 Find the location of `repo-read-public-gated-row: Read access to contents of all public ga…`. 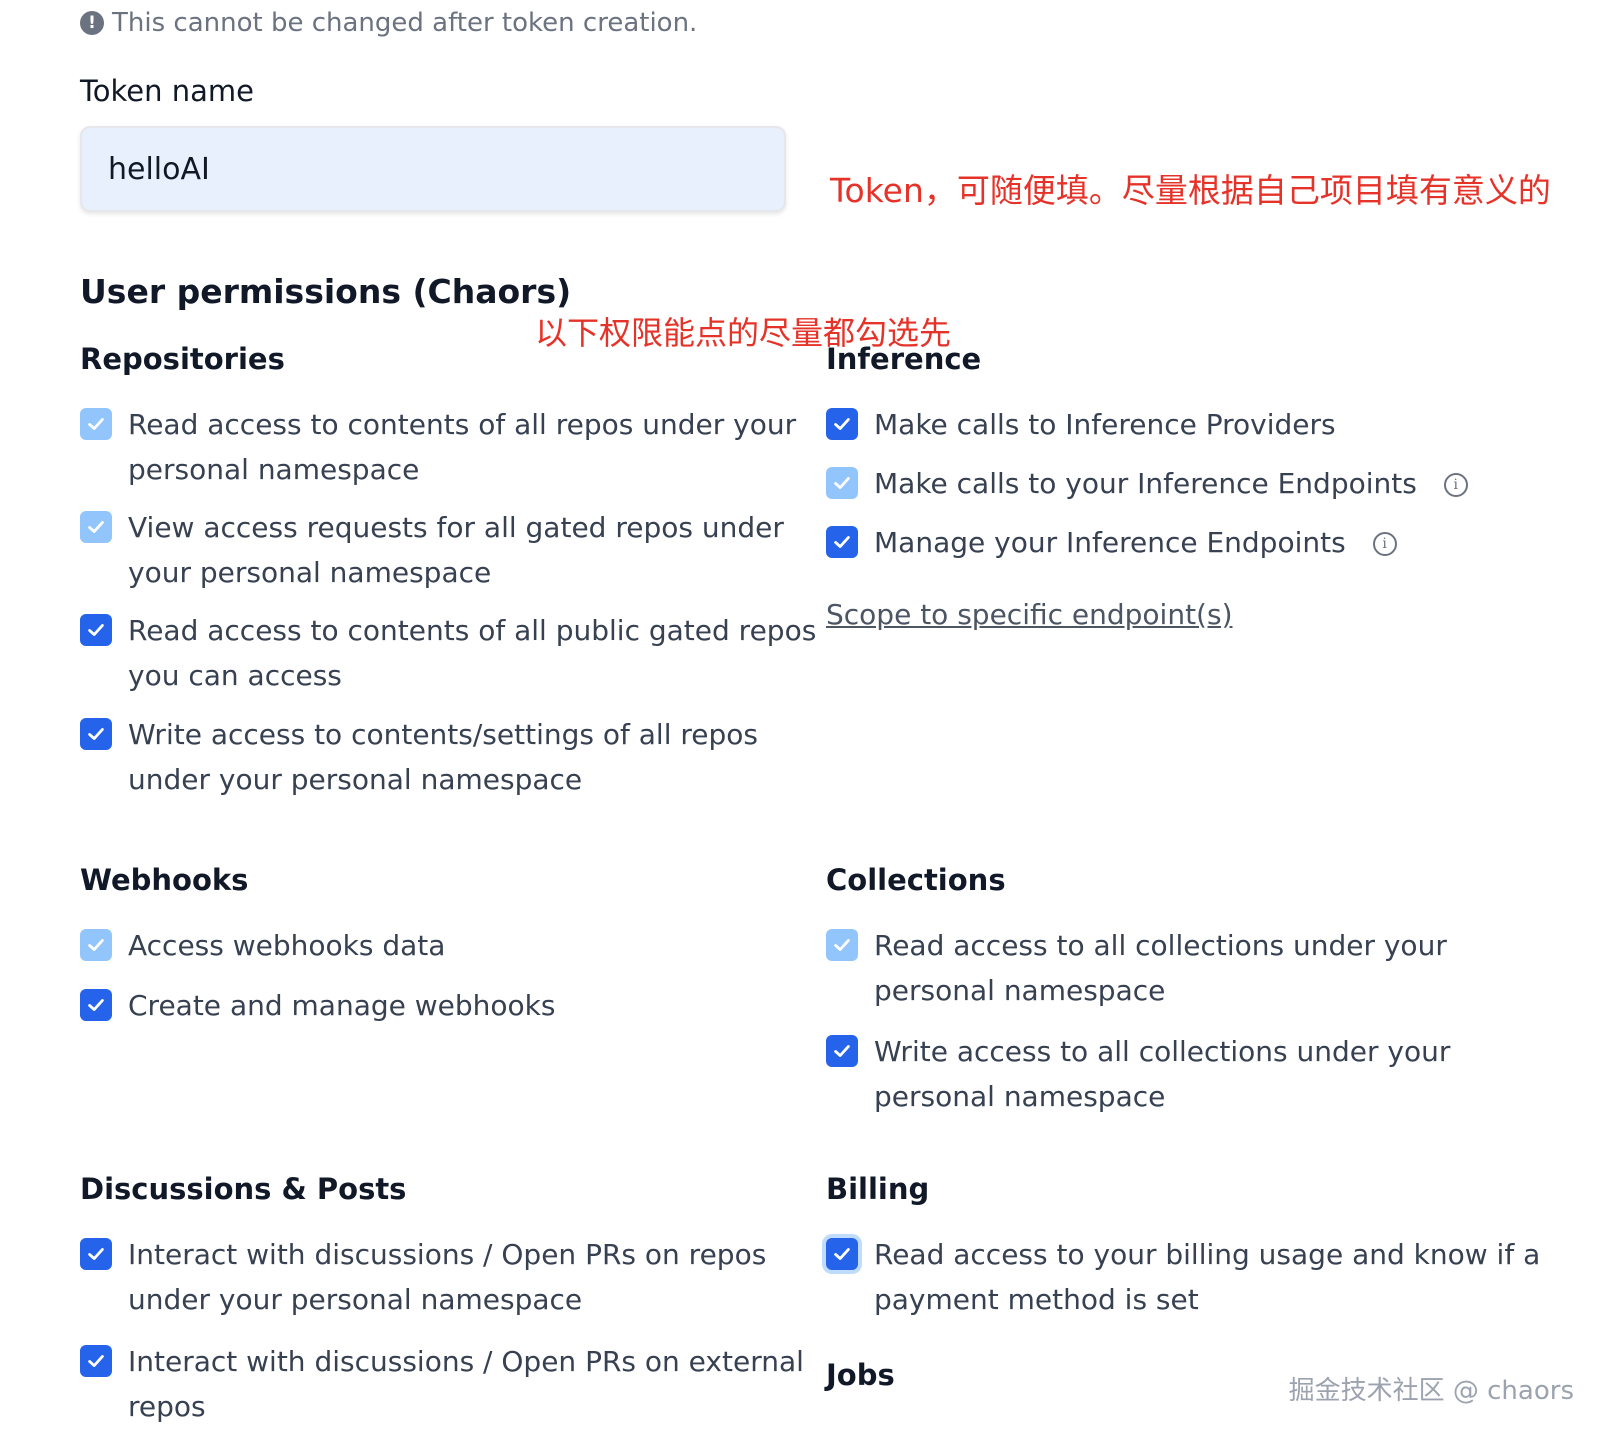

repo-read-public-gated-row: Read access to contents of all public ga… is located at coordinates (448, 653).